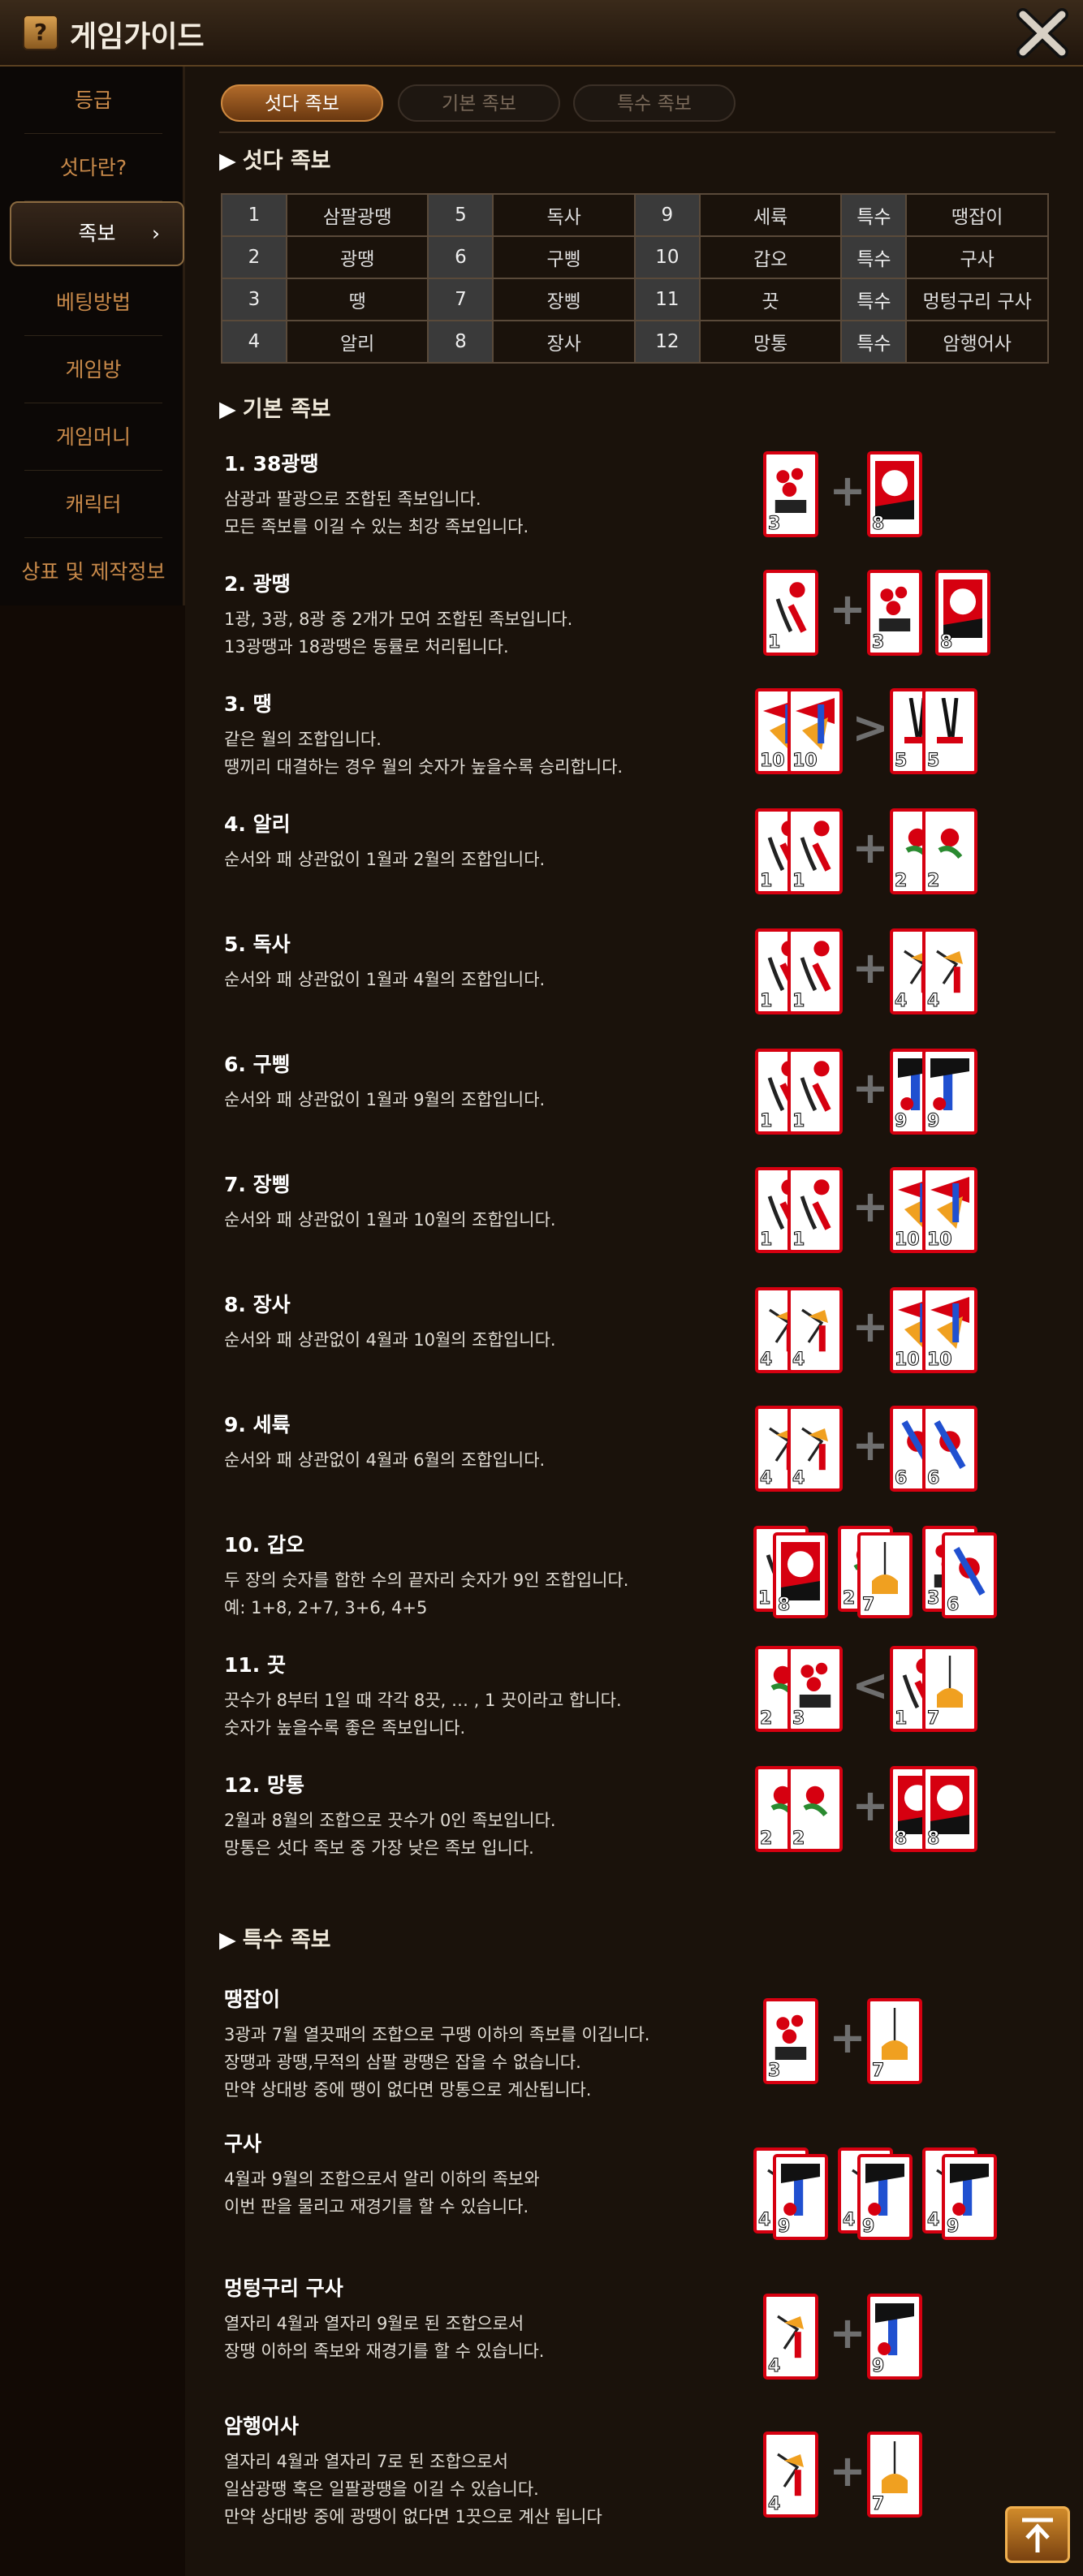 This screenshot has height=2576, width=1083. What do you see at coordinates (770, 299) in the screenshot?
I see `rank-name: 끗` at bounding box center [770, 299].